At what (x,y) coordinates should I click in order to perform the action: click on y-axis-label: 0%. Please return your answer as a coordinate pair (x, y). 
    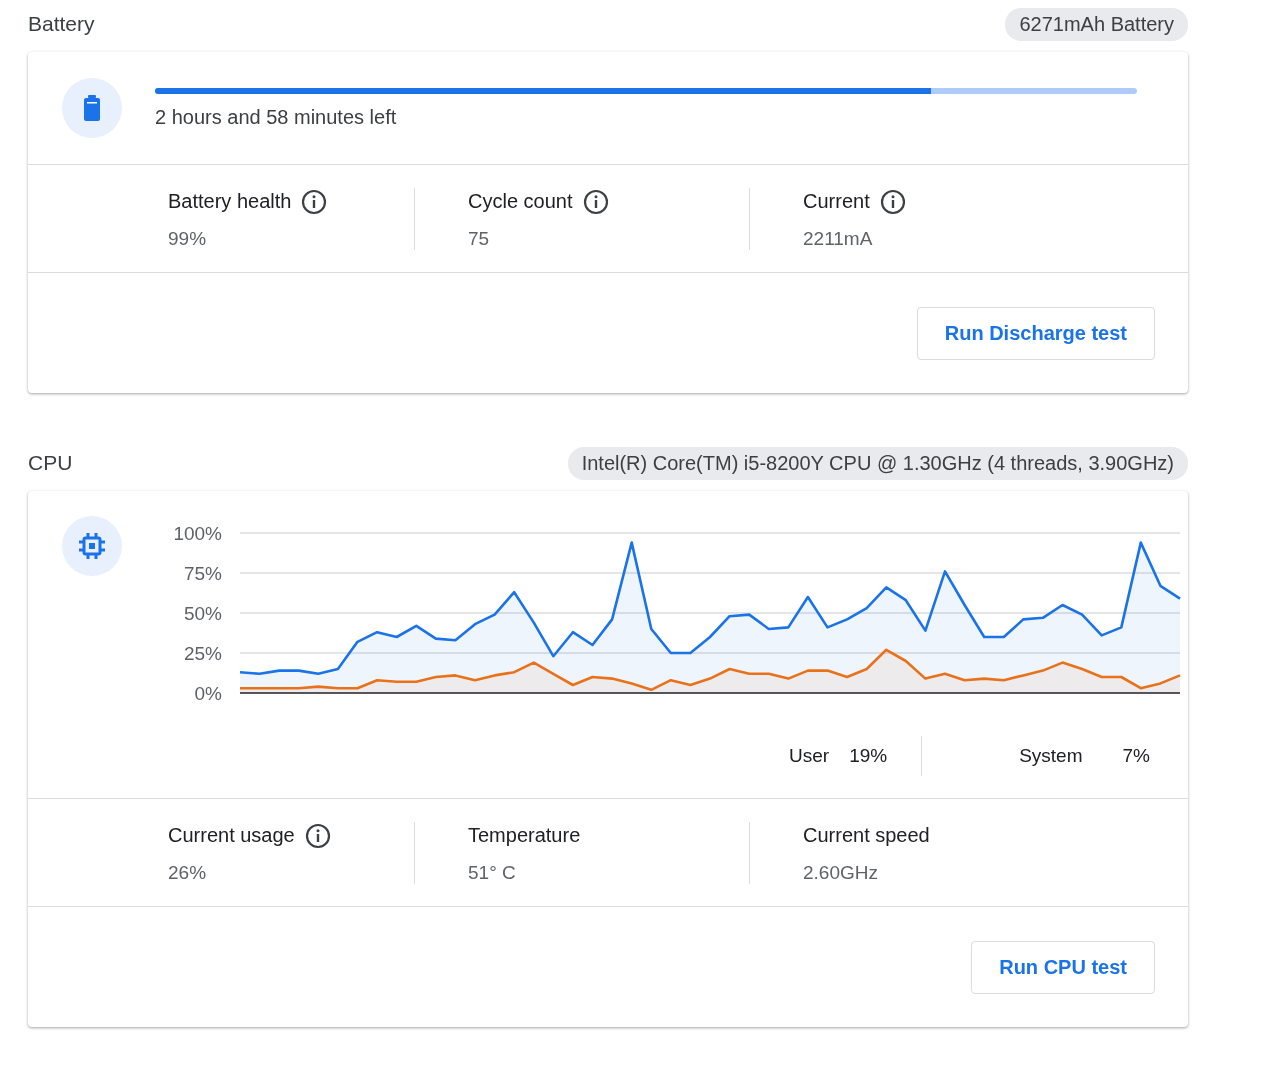
    Looking at the image, I should click on (208, 692).